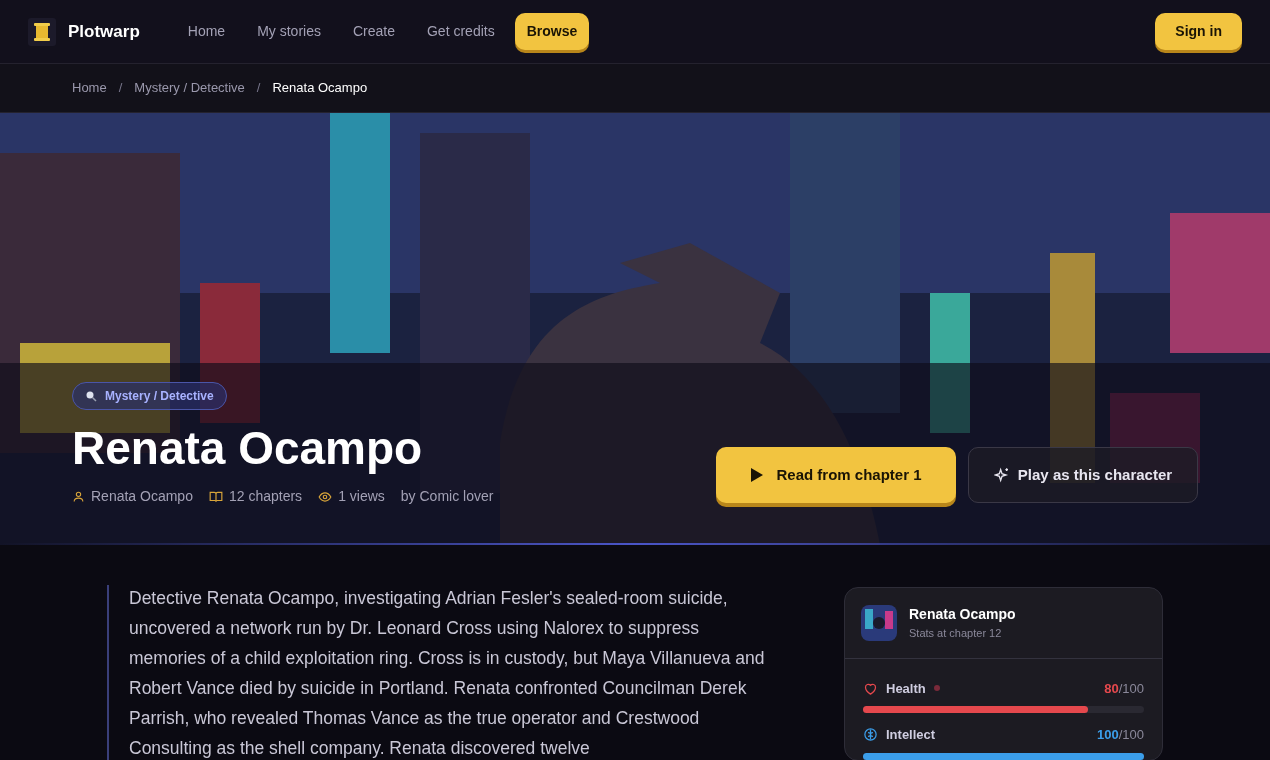  Describe the element at coordinates (320, 88) in the screenshot. I see `current-page-label: Renata Ocampo` at that location.